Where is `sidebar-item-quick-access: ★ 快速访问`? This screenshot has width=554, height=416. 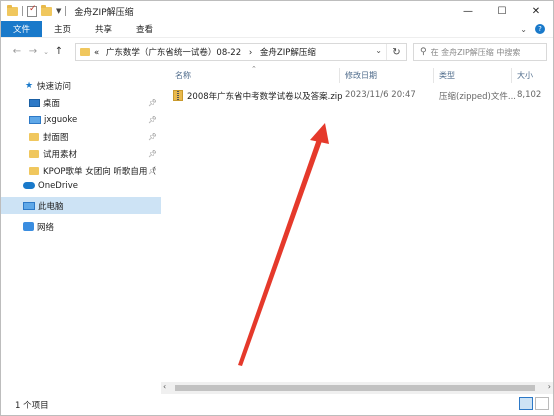 sidebar-item-quick-access: ★ 快速访问 is located at coordinates (81, 85).